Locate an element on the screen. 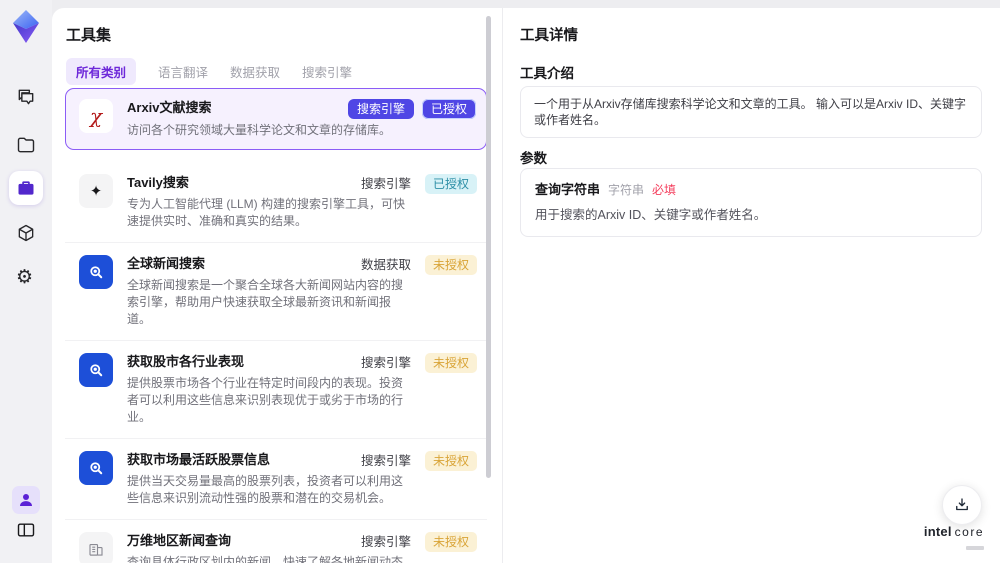 This screenshot has width=1000, height=563. param-description: 用于搜索的Arxiv ID、关键字或作者姓名。 is located at coordinates (651, 215).